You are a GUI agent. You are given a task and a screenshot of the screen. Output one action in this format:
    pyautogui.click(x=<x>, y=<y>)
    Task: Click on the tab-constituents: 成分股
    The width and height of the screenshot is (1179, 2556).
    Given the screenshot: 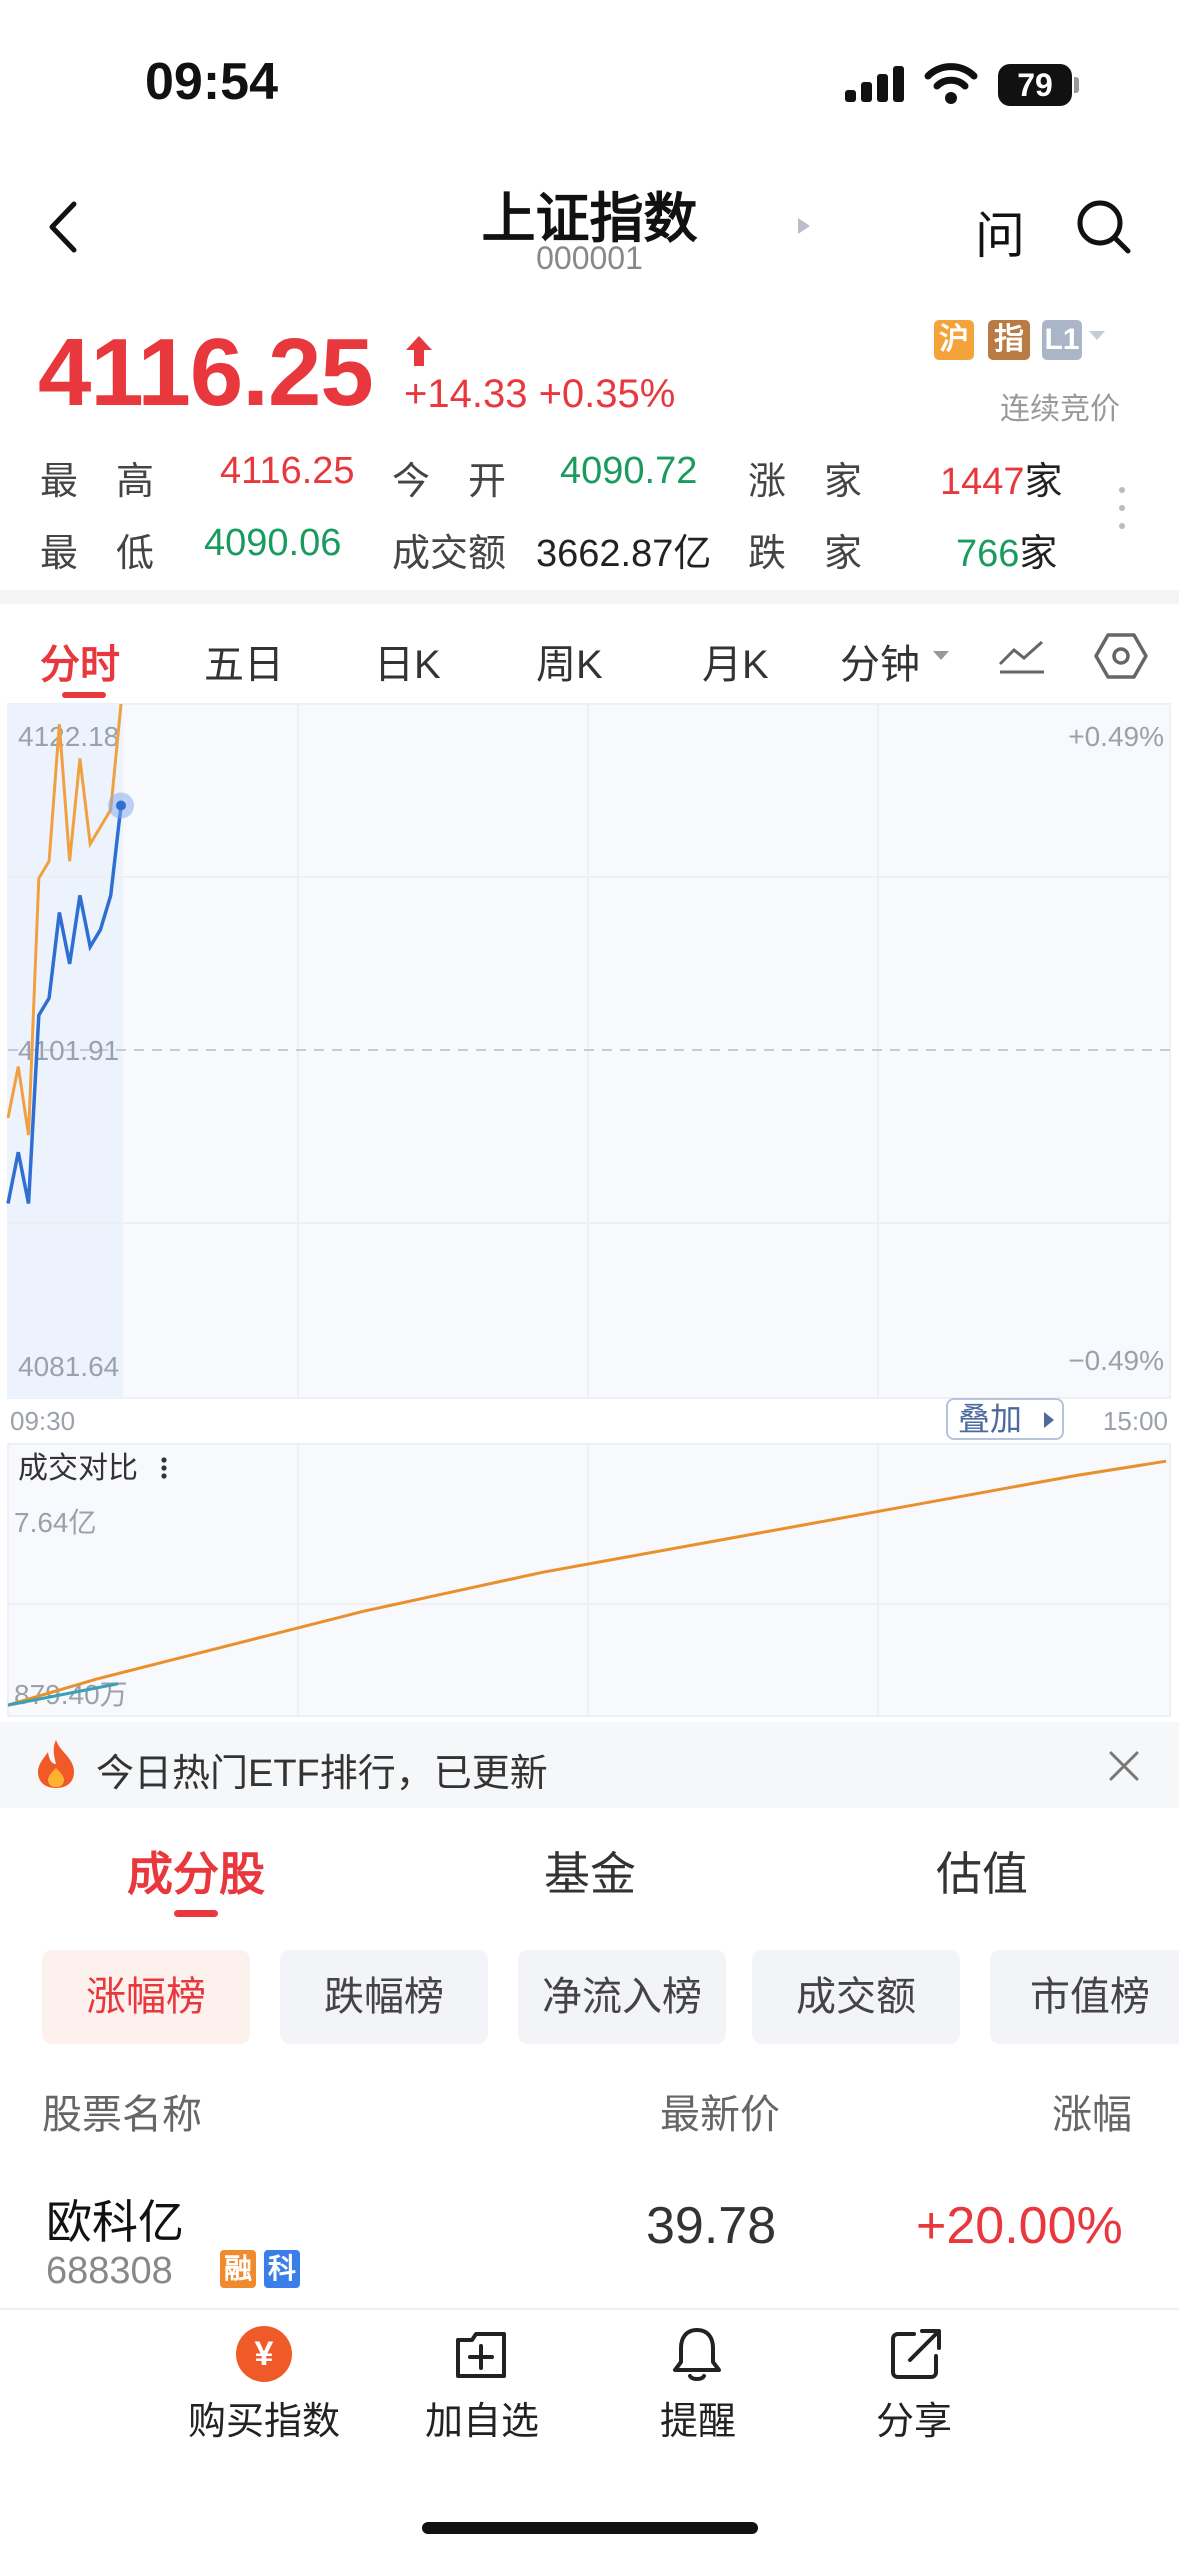 What is the action you would take?
    pyautogui.click(x=196, y=1871)
    